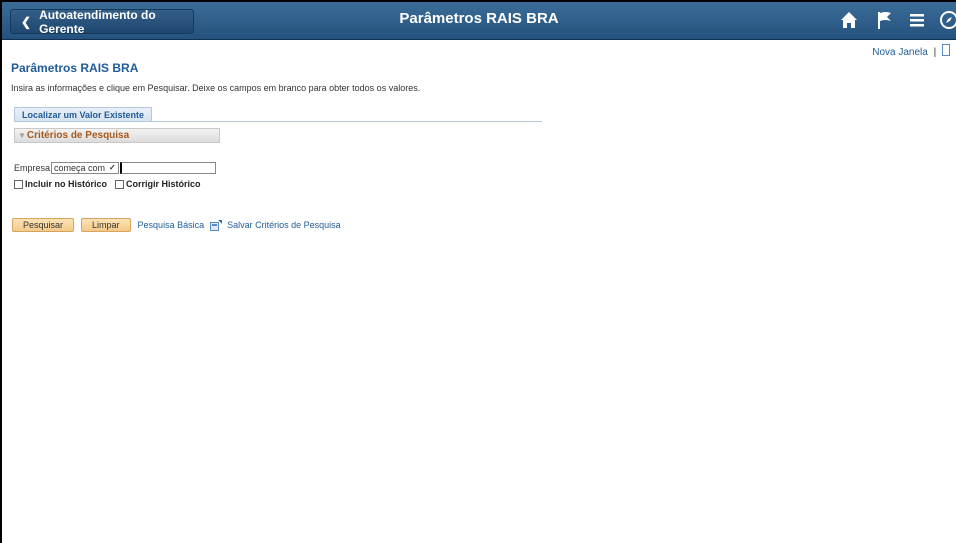 The image size is (956, 543). I want to click on search-criteria-label: Critérios de Pesquisa, so click(78, 135).